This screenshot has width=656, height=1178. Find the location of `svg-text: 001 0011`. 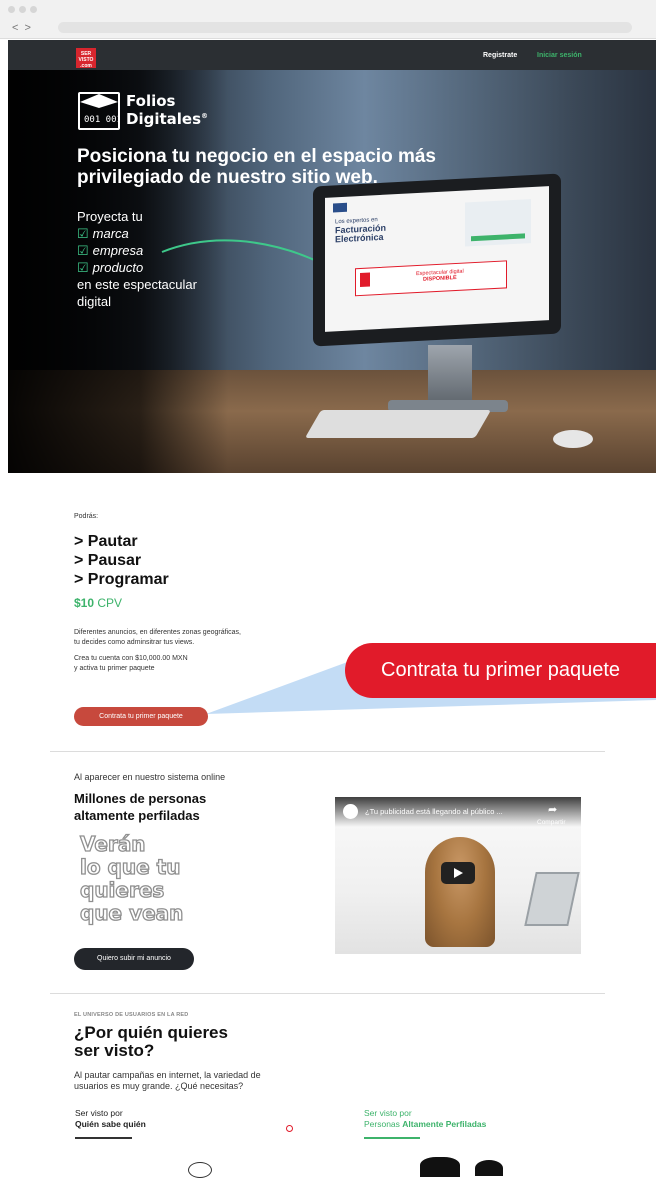

svg-text: 001 0011 is located at coordinates (101, 120).